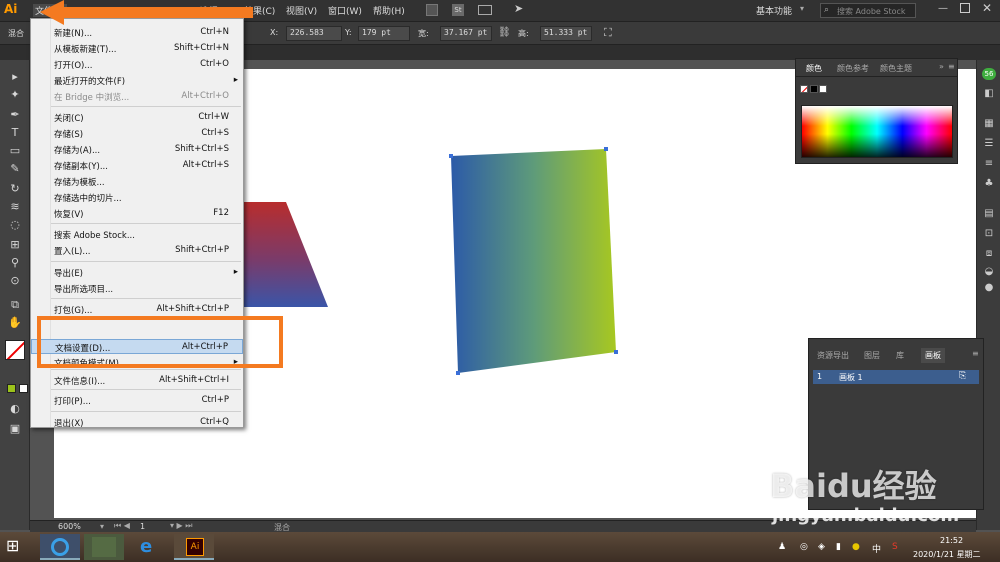 This screenshot has width=1000, height=562. What do you see at coordinates (194, 547) in the screenshot?
I see `taskbar-illustrator-app: Ai` at bounding box center [194, 547].